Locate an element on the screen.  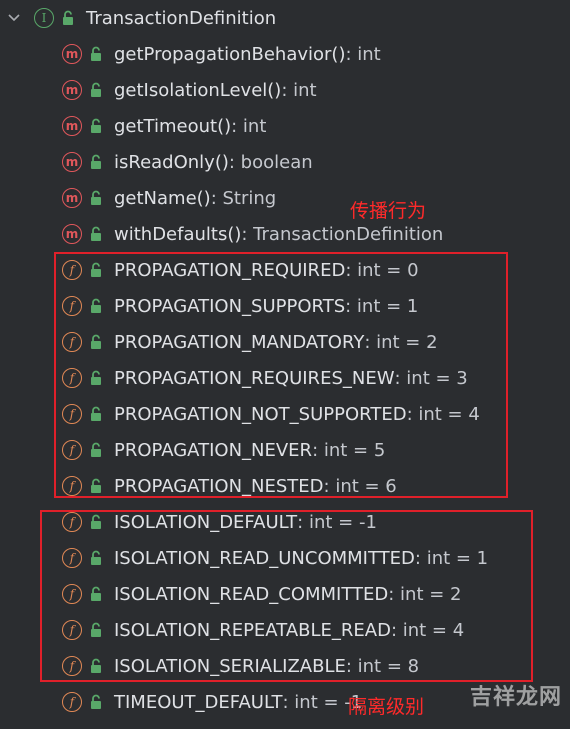
watermark-logo: 吉祥龙网 is located at coordinates (515, 697).